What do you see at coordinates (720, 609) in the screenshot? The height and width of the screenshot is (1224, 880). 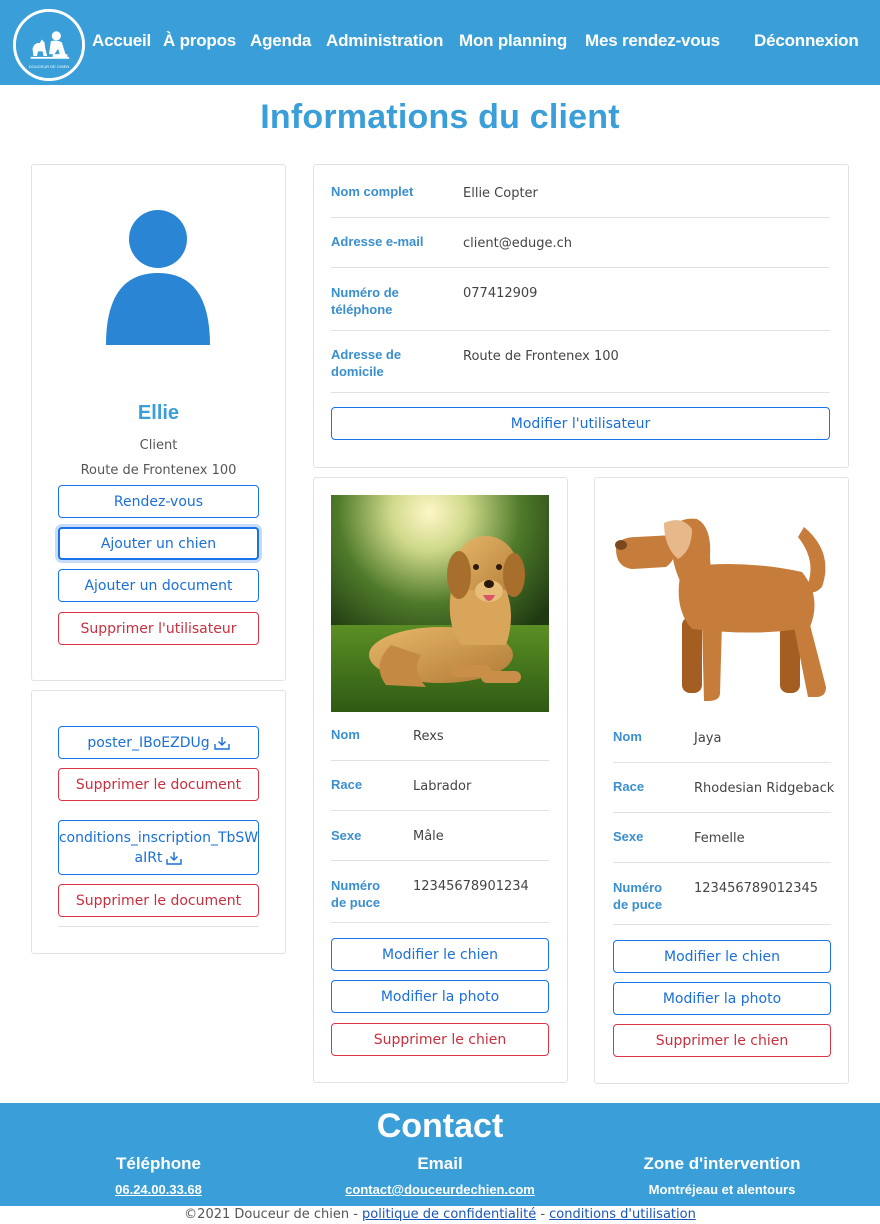 I see `dog-illustration-icon` at bounding box center [720, 609].